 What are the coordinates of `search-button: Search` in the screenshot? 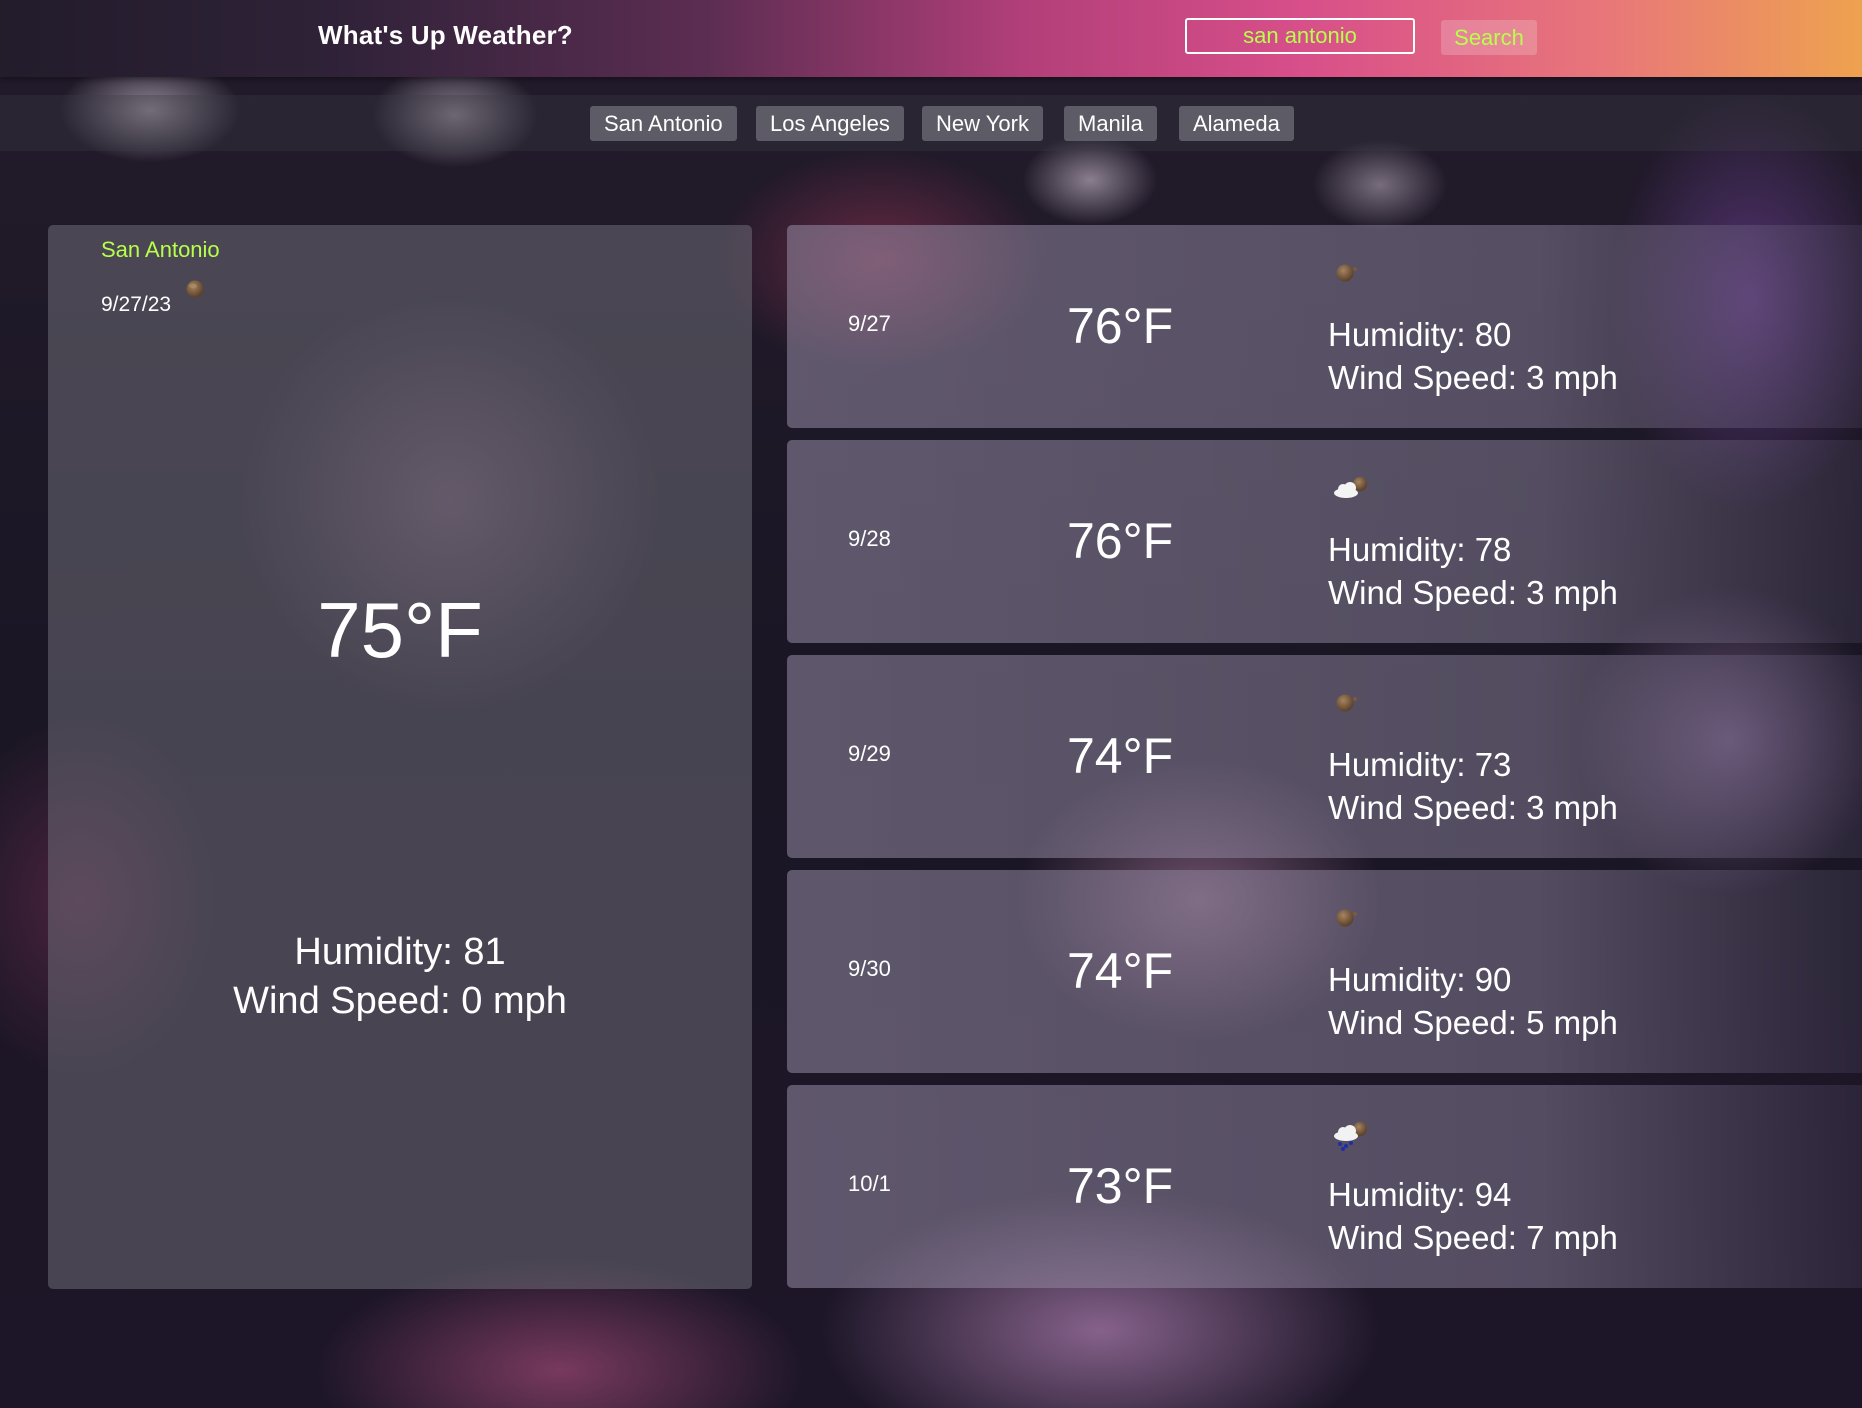 It's located at (1489, 37).